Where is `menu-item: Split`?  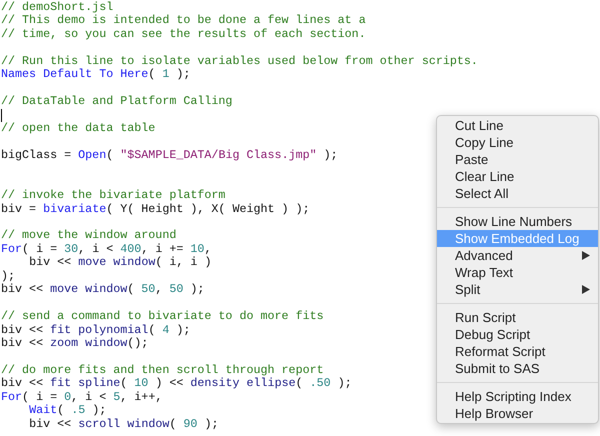
menu-item: Split is located at coordinates (517, 289).